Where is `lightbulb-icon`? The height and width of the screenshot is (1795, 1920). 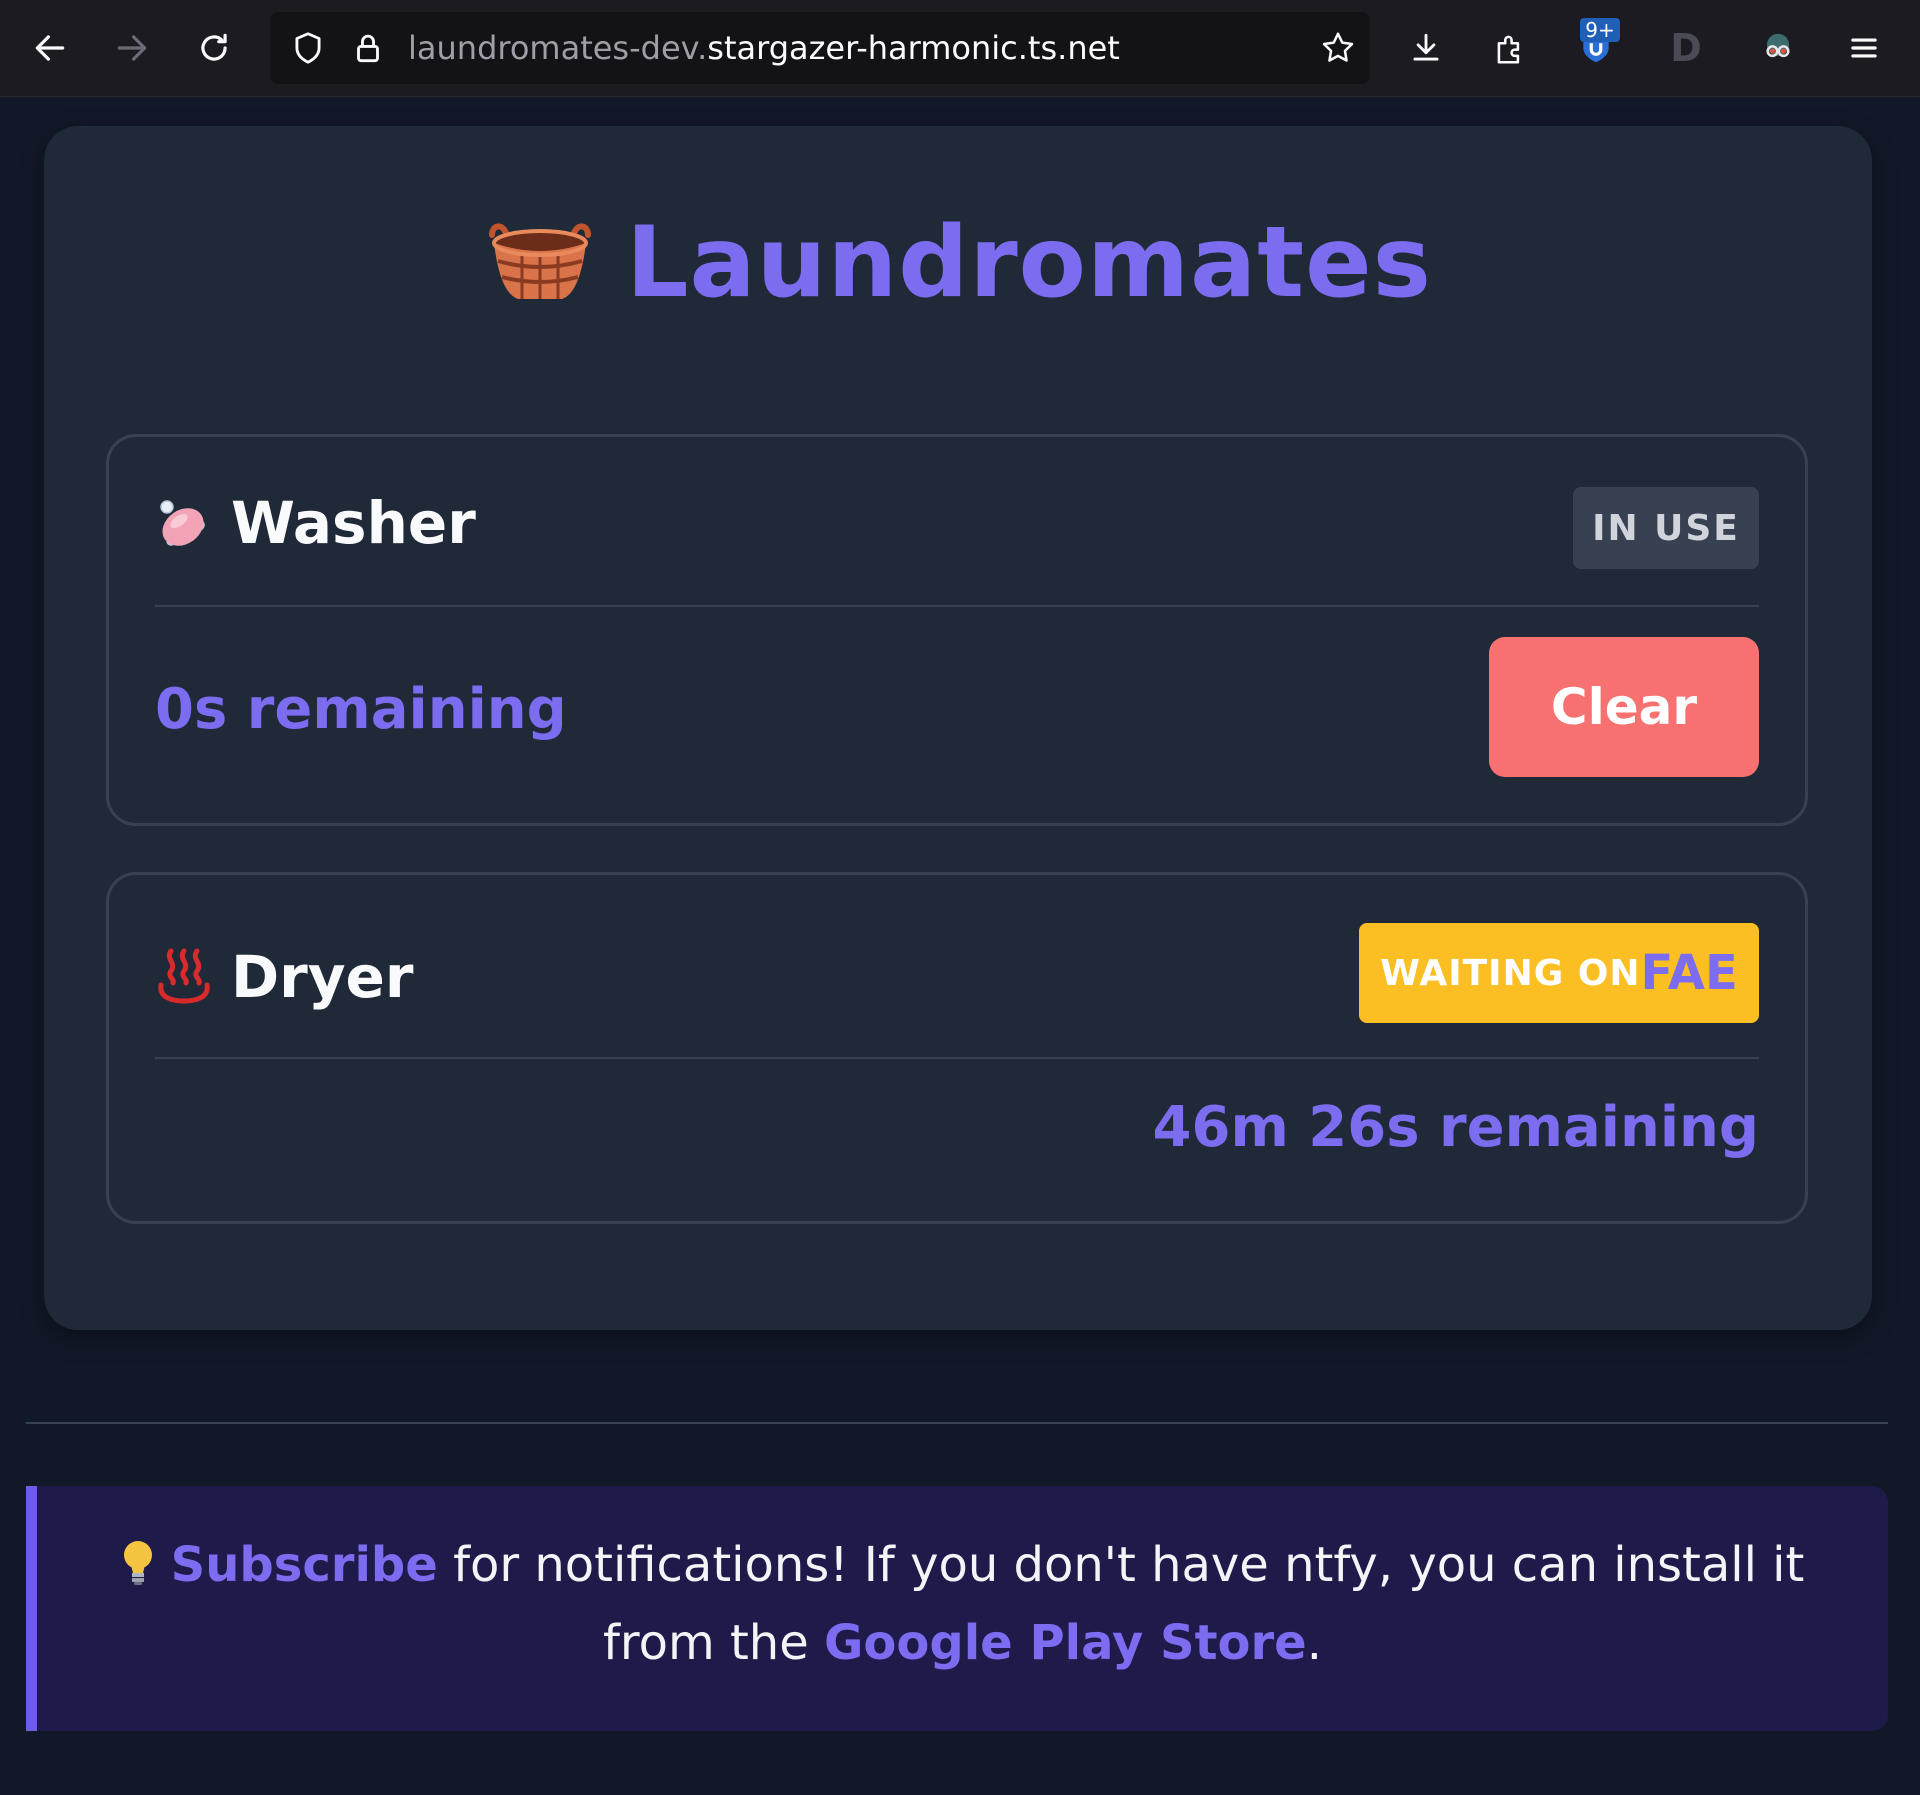
lightbulb-icon is located at coordinates (137, 1563).